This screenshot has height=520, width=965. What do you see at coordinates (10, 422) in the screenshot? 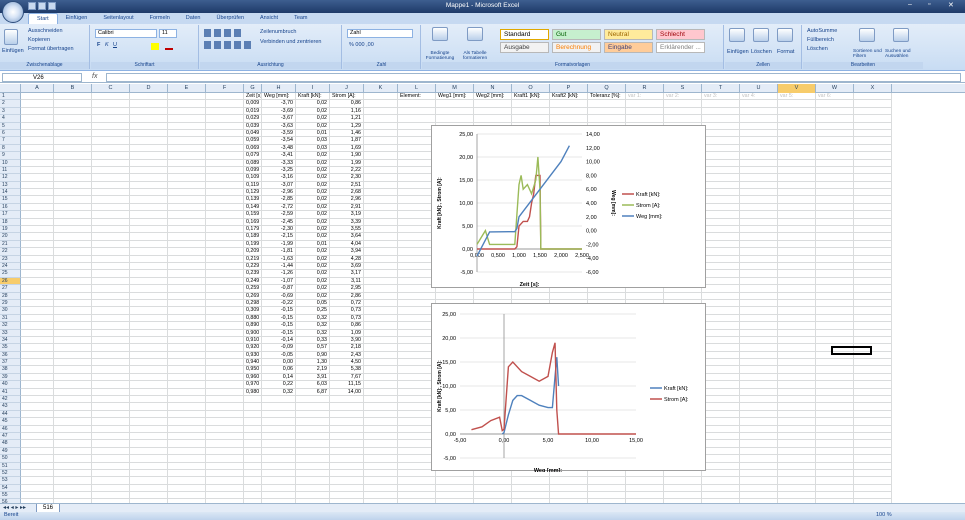
I see `row-header: 45` at bounding box center [10, 422].